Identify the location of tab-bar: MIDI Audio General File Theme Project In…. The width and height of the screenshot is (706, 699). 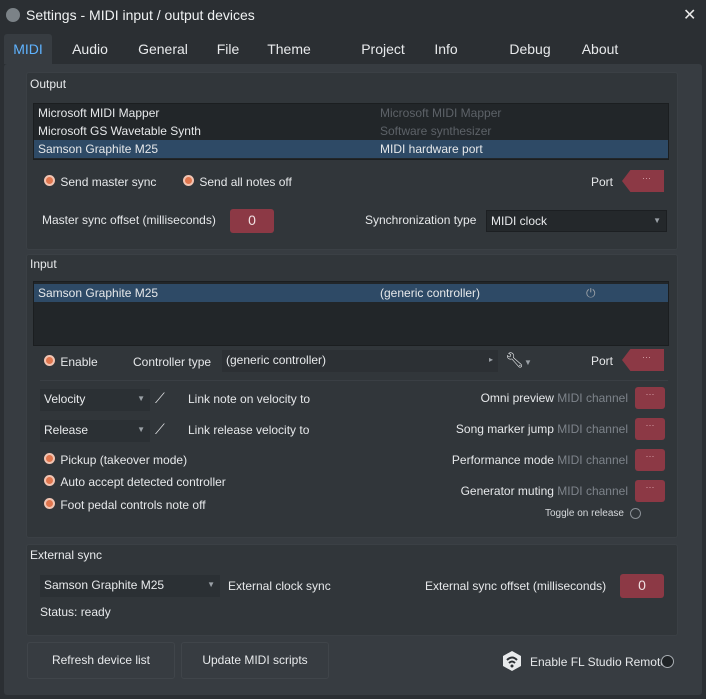
(353, 49).